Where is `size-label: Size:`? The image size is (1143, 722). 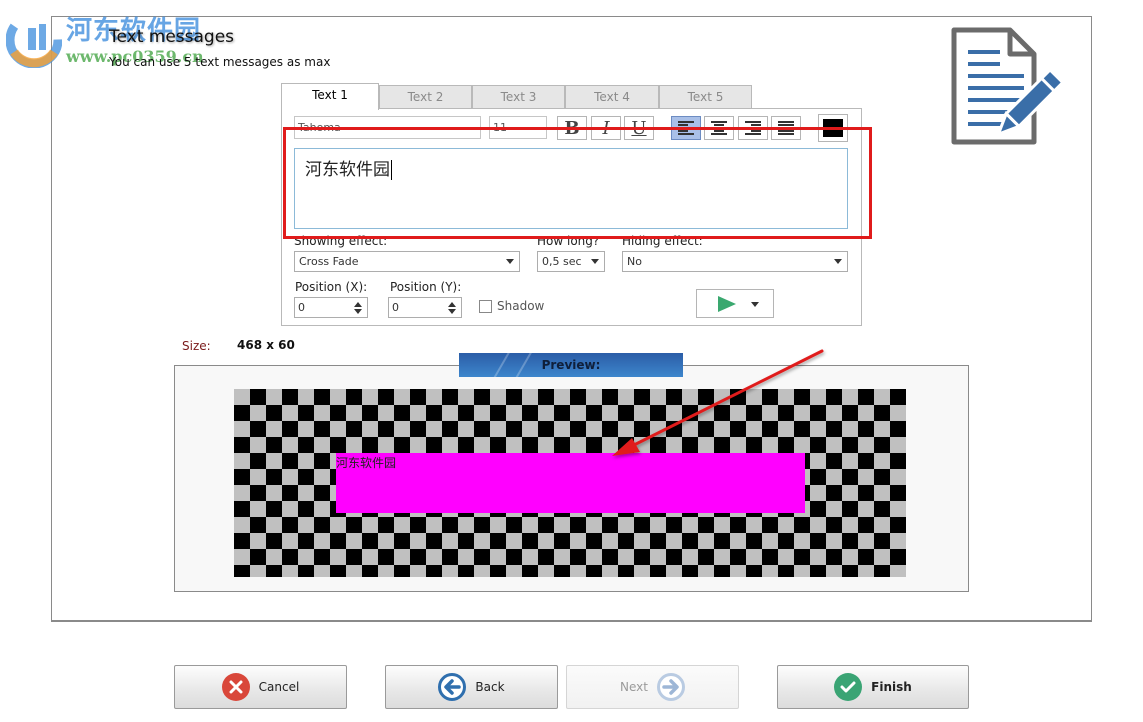
size-label: Size: is located at coordinates (196, 346).